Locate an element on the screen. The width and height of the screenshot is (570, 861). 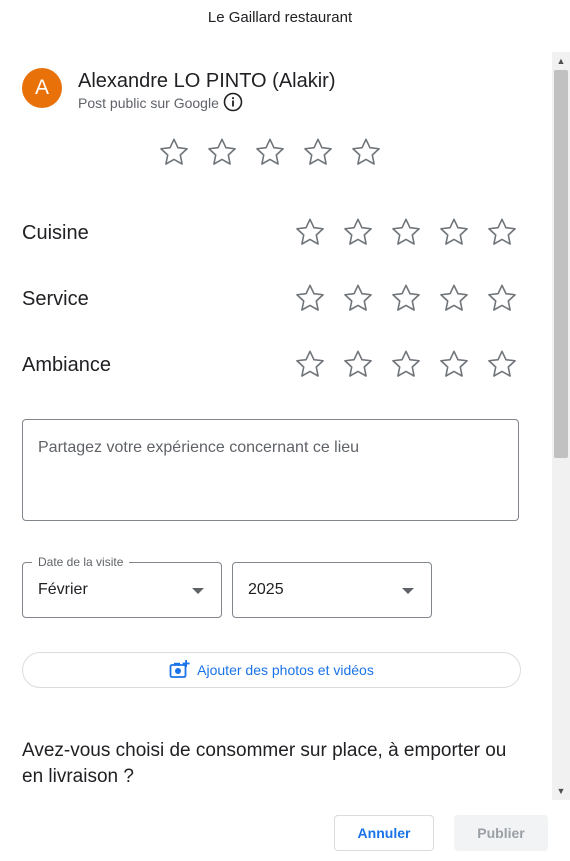
category-rating-ambiance is located at coordinates (406, 364).